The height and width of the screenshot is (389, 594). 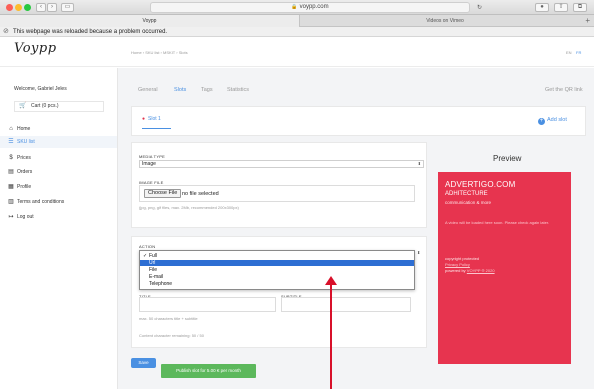 What do you see at coordinates (466, 194) in the screenshot?
I see `preview-subtitle: ADHITECTURE` at bounding box center [466, 194].